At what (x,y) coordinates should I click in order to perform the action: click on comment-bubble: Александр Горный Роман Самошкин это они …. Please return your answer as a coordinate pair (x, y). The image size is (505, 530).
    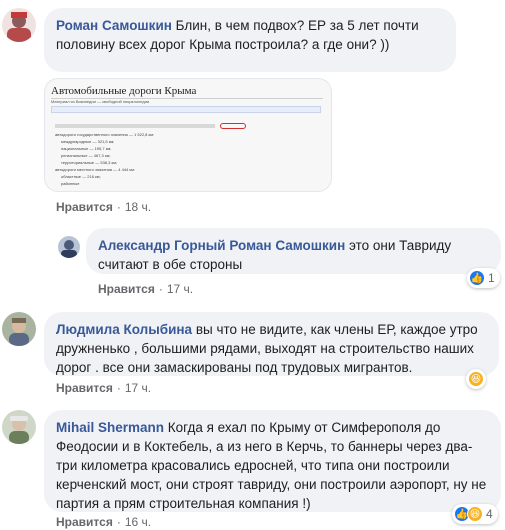
    Looking at the image, I should click on (293, 251).